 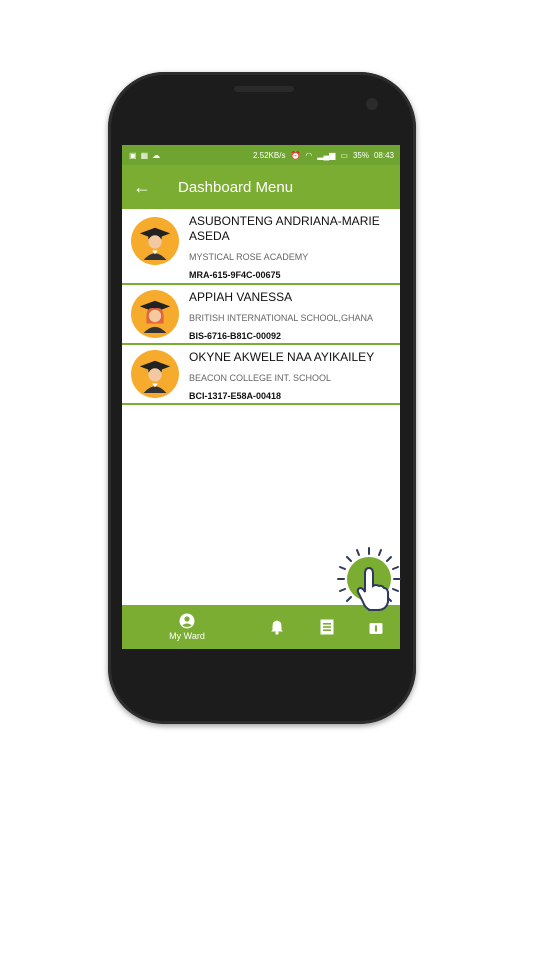 What do you see at coordinates (360, 155) in the screenshot?
I see `battery-level: 35%` at bounding box center [360, 155].